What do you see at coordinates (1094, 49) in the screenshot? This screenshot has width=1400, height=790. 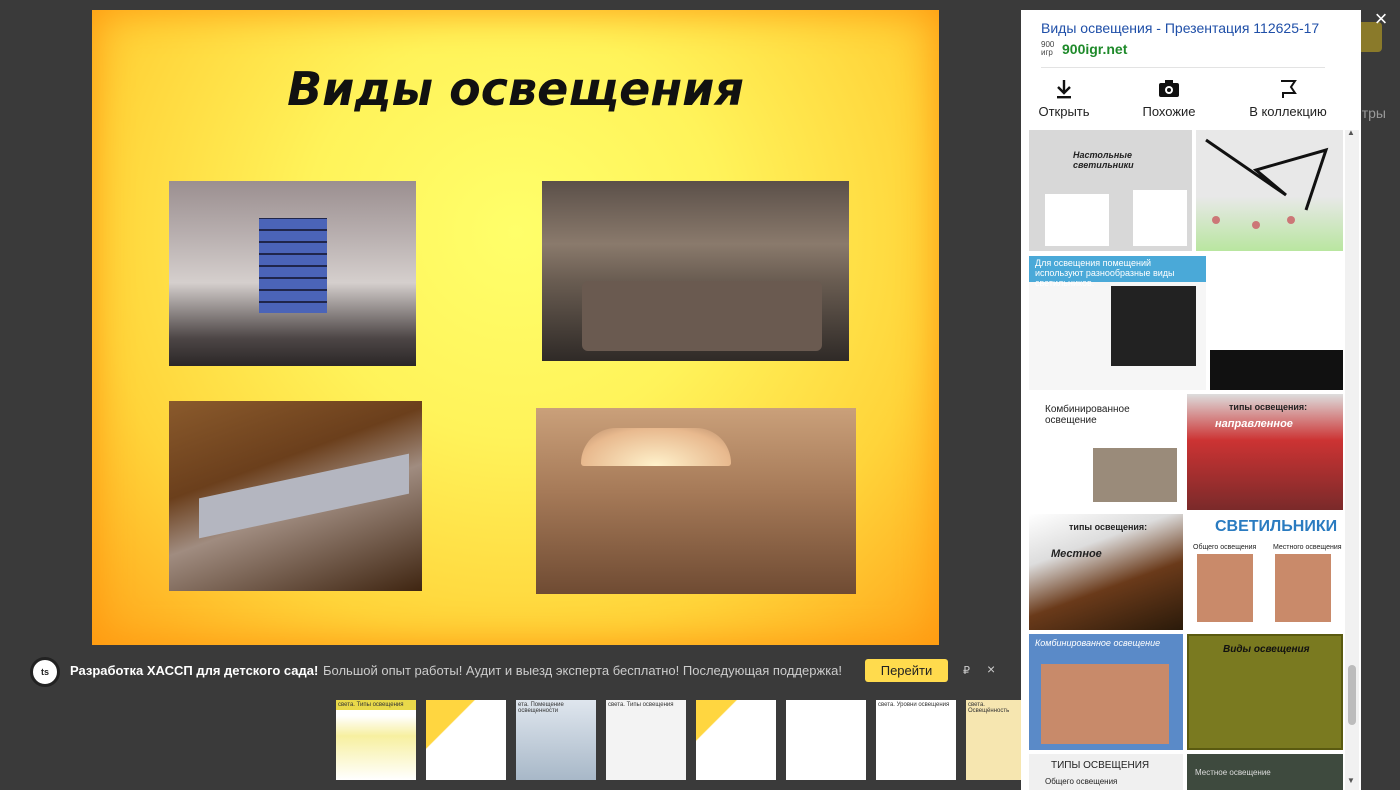 I see `site-link: 900igr.net` at bounding box center [1094, 49].